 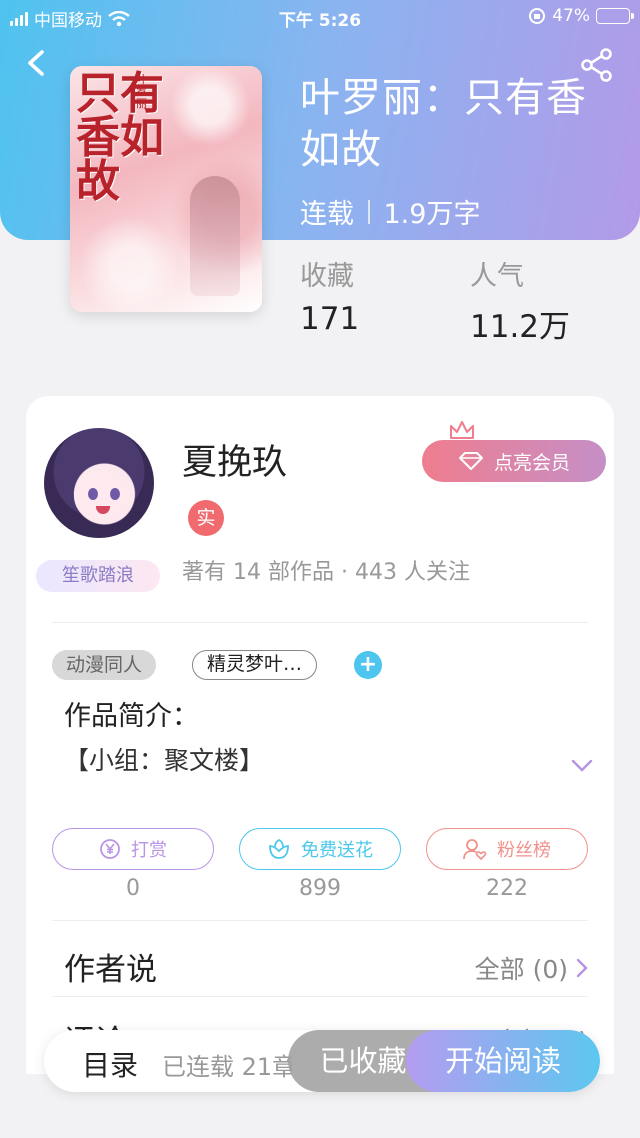 I want to click on avatar-face, so click(x=102, y=496).